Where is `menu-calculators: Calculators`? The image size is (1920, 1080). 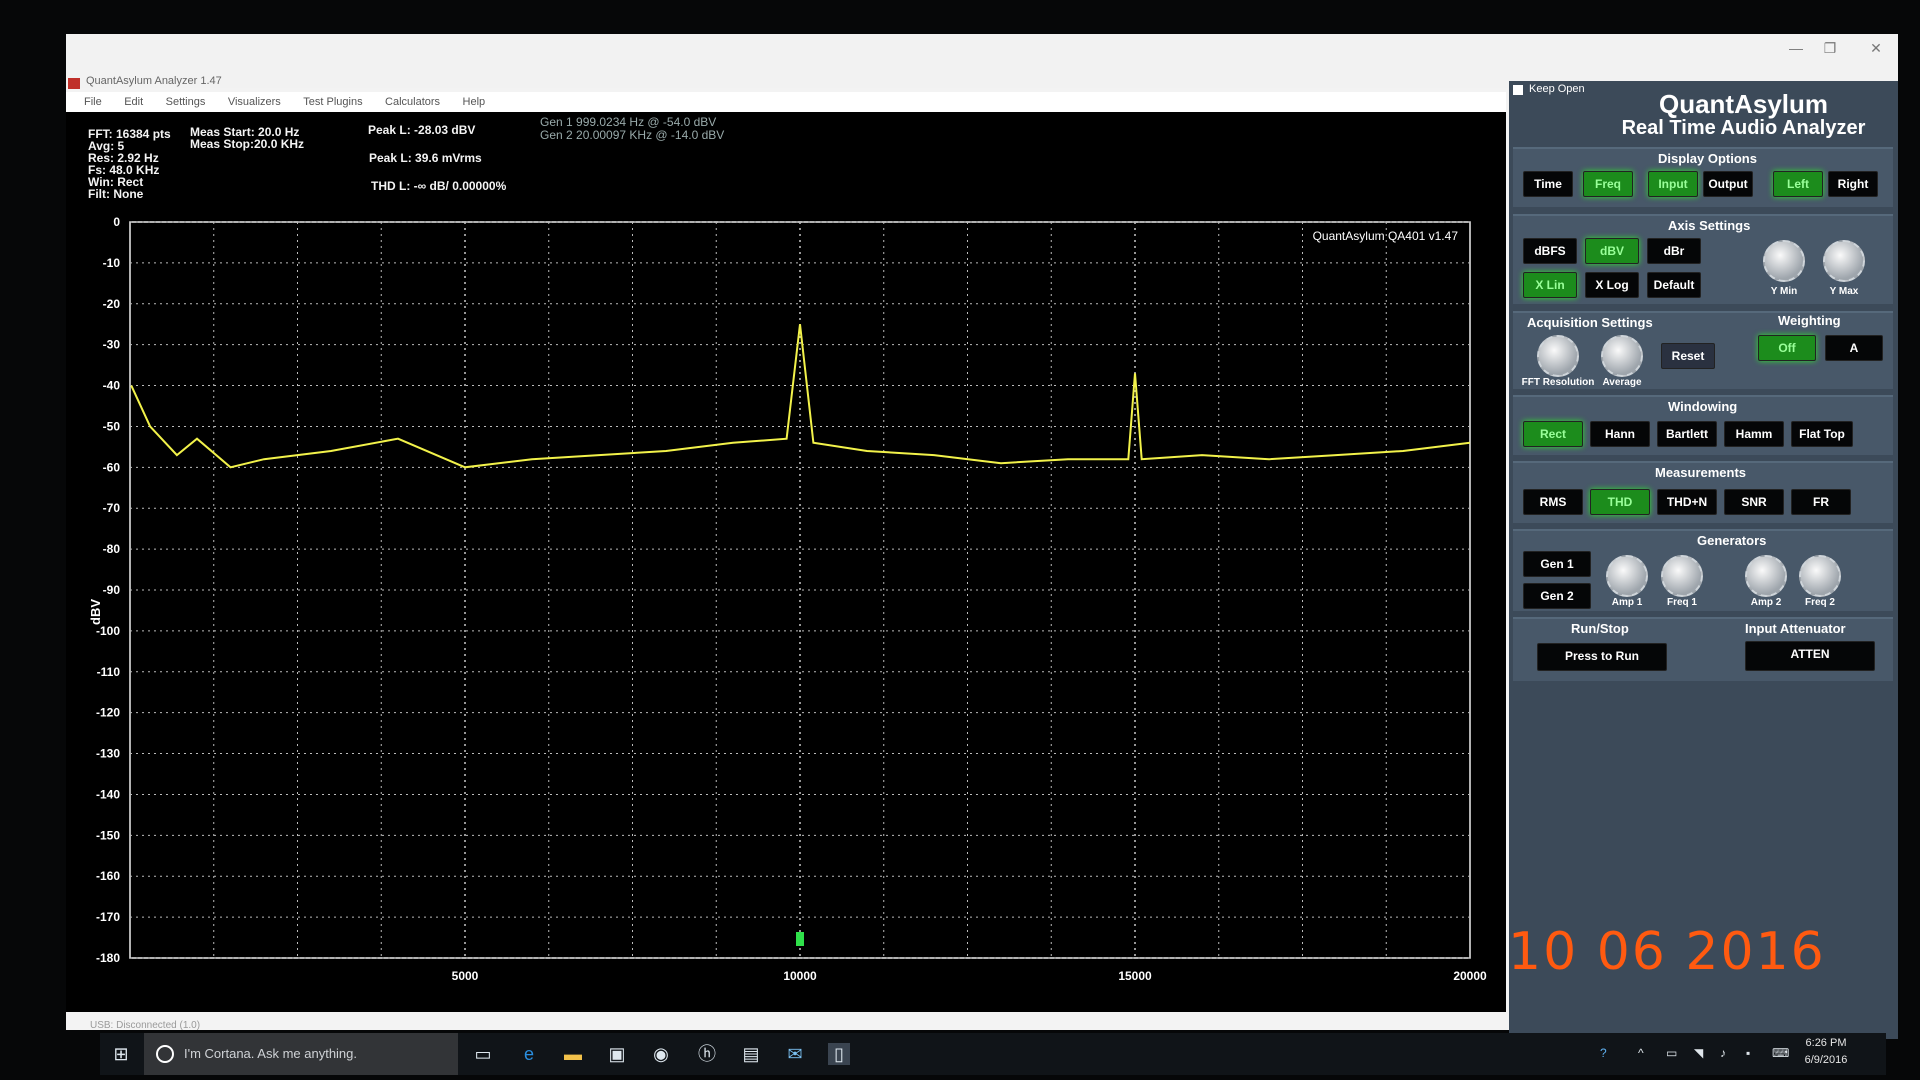
menu-calculators: Calculators is located at coordinates (412, 102).